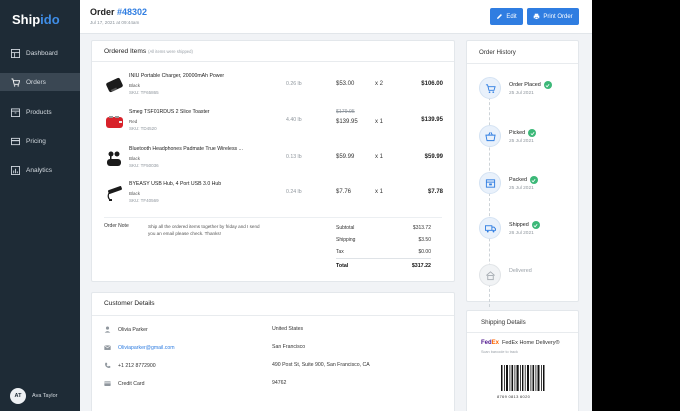 The image size is (680, 411). I want to click on shipping-service: FedEx Home Delivery®, so click(531, 343).